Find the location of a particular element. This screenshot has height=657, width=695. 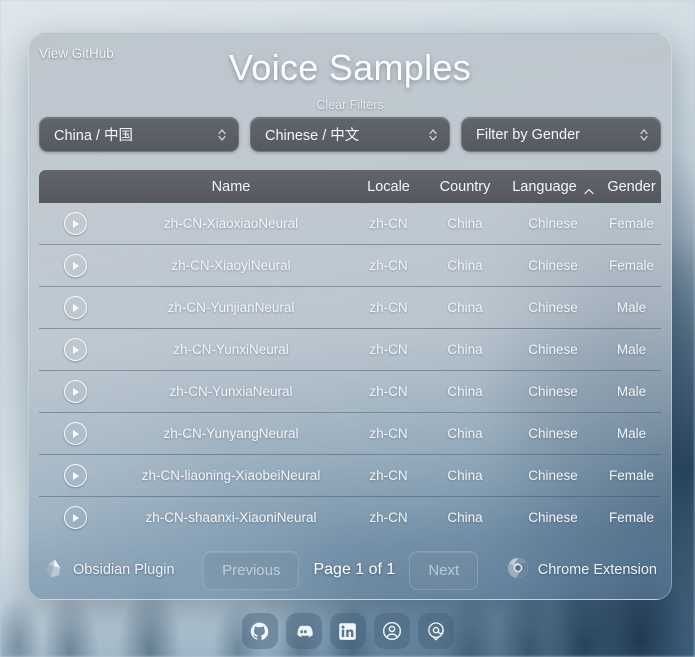

table-row: zh-CN-YunyangNeural zh-CN China Chinese Male is located at coordinates (350, 434).